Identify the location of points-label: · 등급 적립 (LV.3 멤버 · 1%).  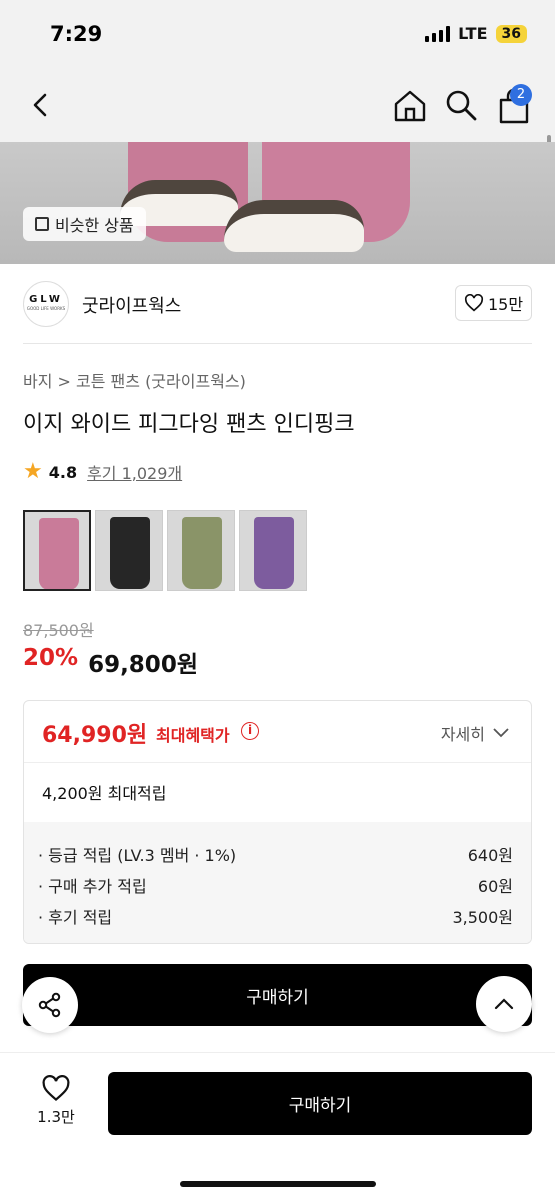
(137, 855).